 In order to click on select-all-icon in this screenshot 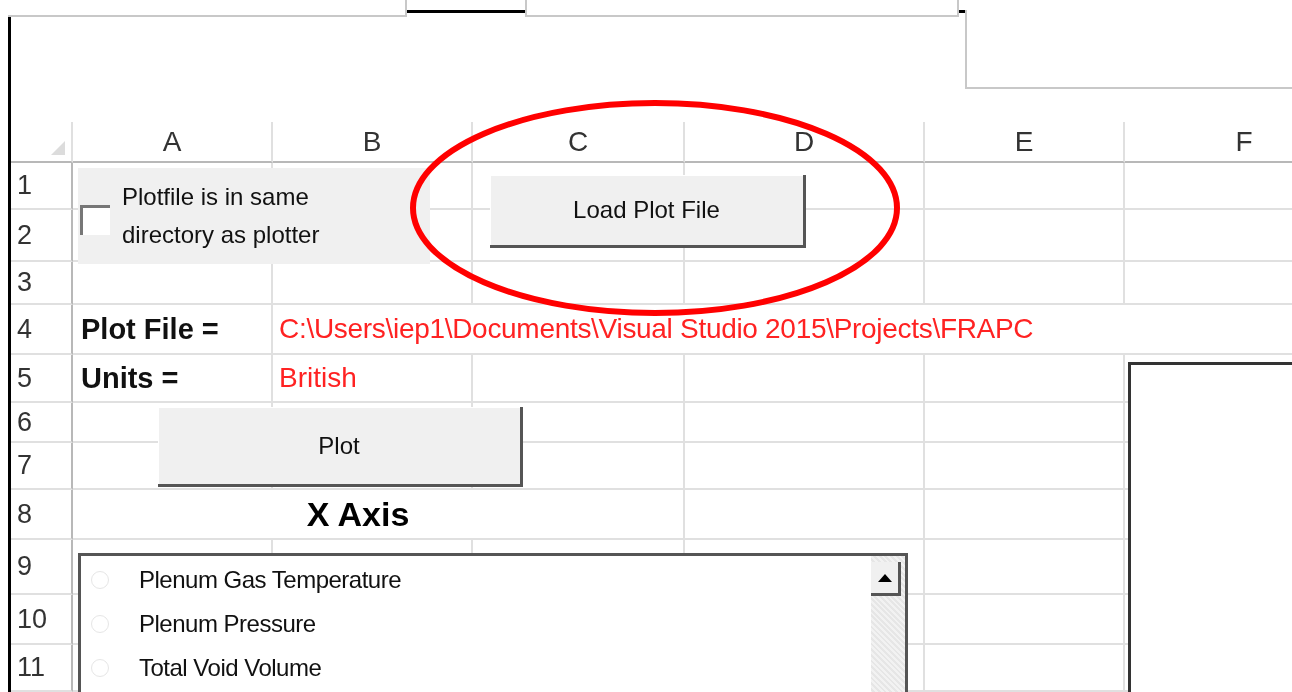, I will do `click(58, 148)`.